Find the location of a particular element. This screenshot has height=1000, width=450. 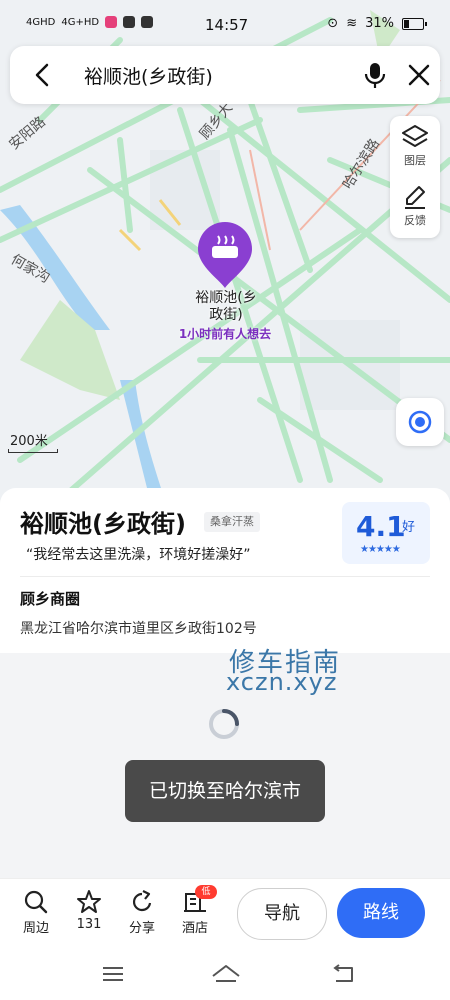

loading-spinner-icon is located at coordinates (224, 724).